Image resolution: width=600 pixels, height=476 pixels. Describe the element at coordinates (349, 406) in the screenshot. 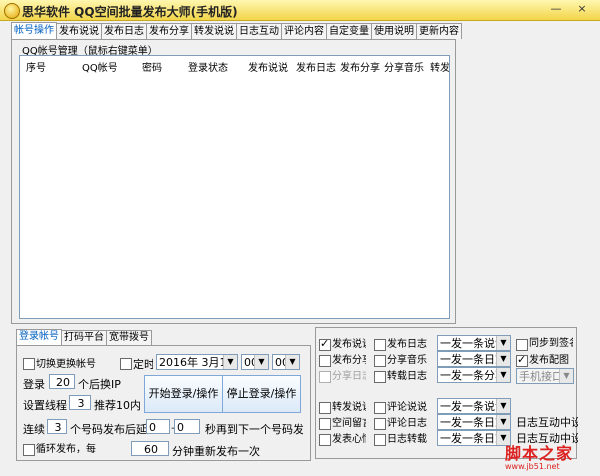

I see `forward-status-label: 转发说说` at that location.